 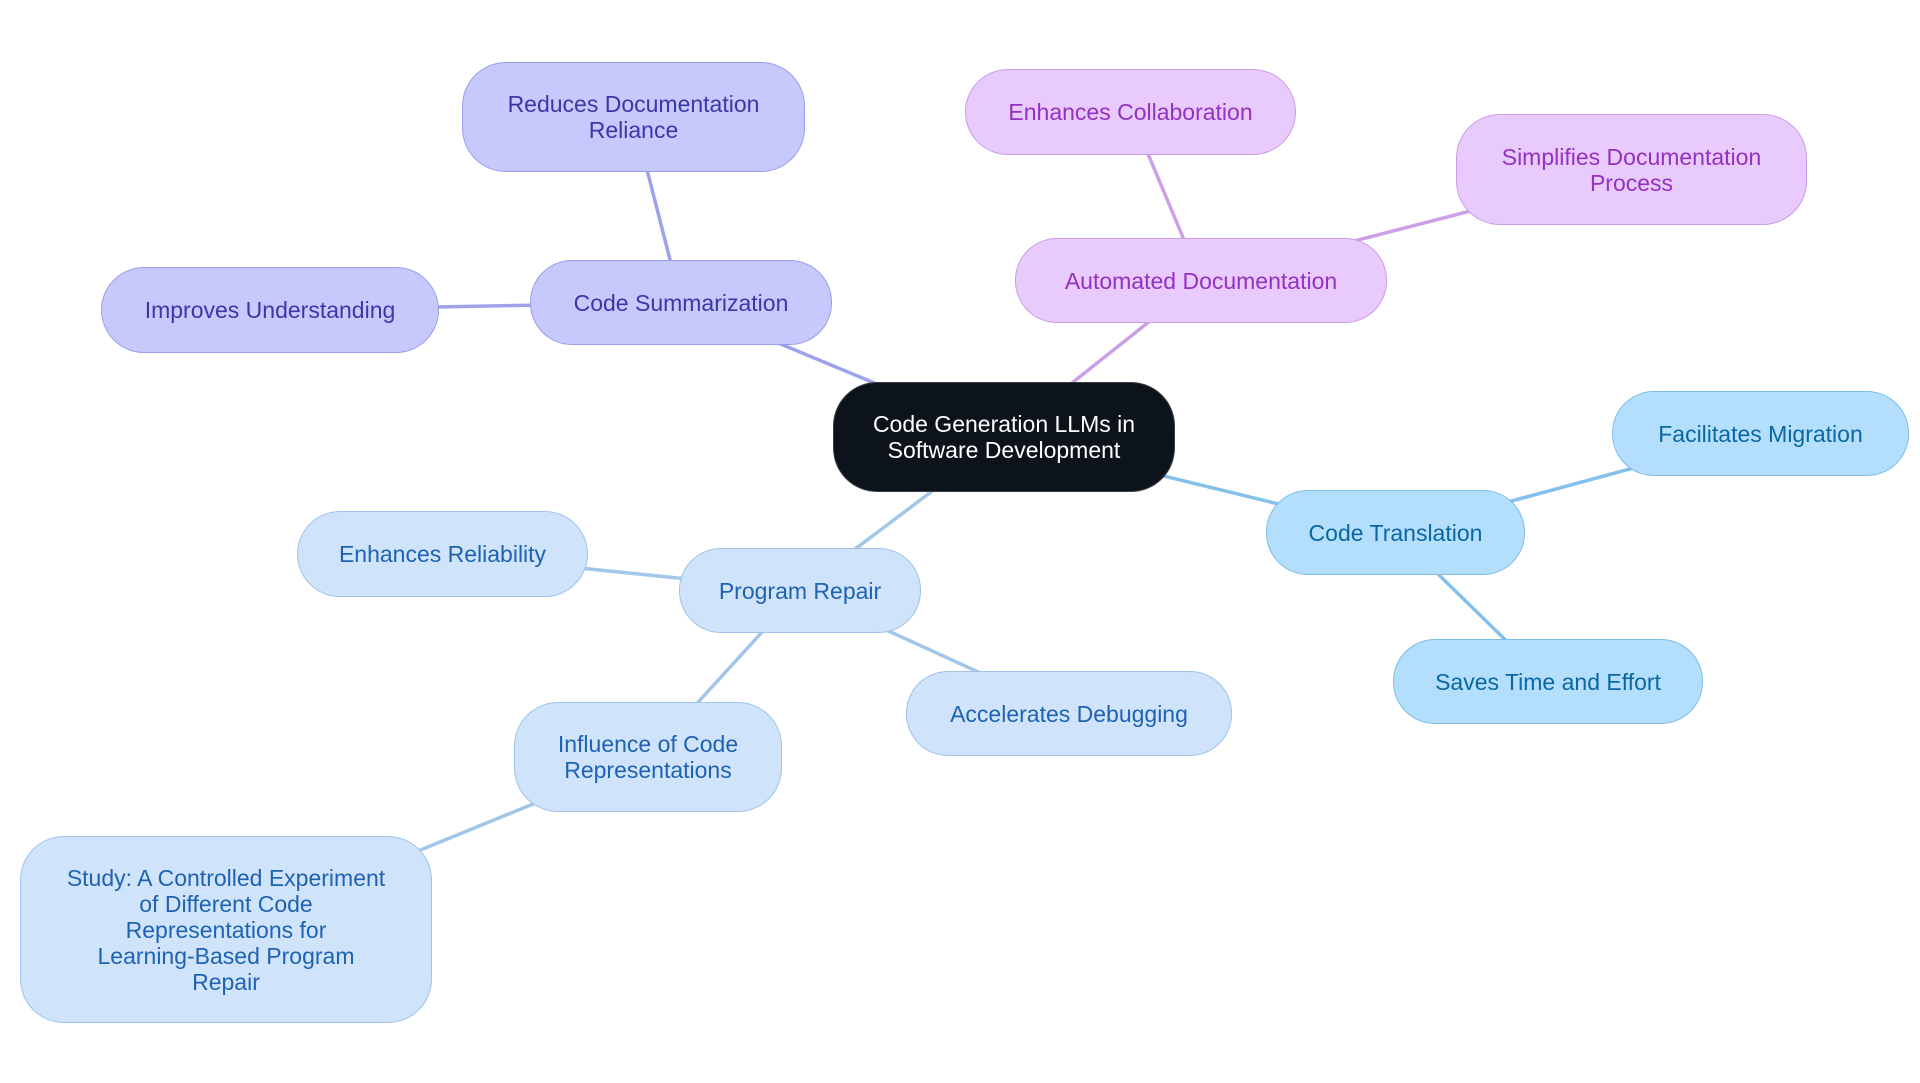 What do you see at coordinates (442, 554) in the screenshot?
I see `node-enhances-reliability: Enhances Reliability` at bounding box center [442, 554].